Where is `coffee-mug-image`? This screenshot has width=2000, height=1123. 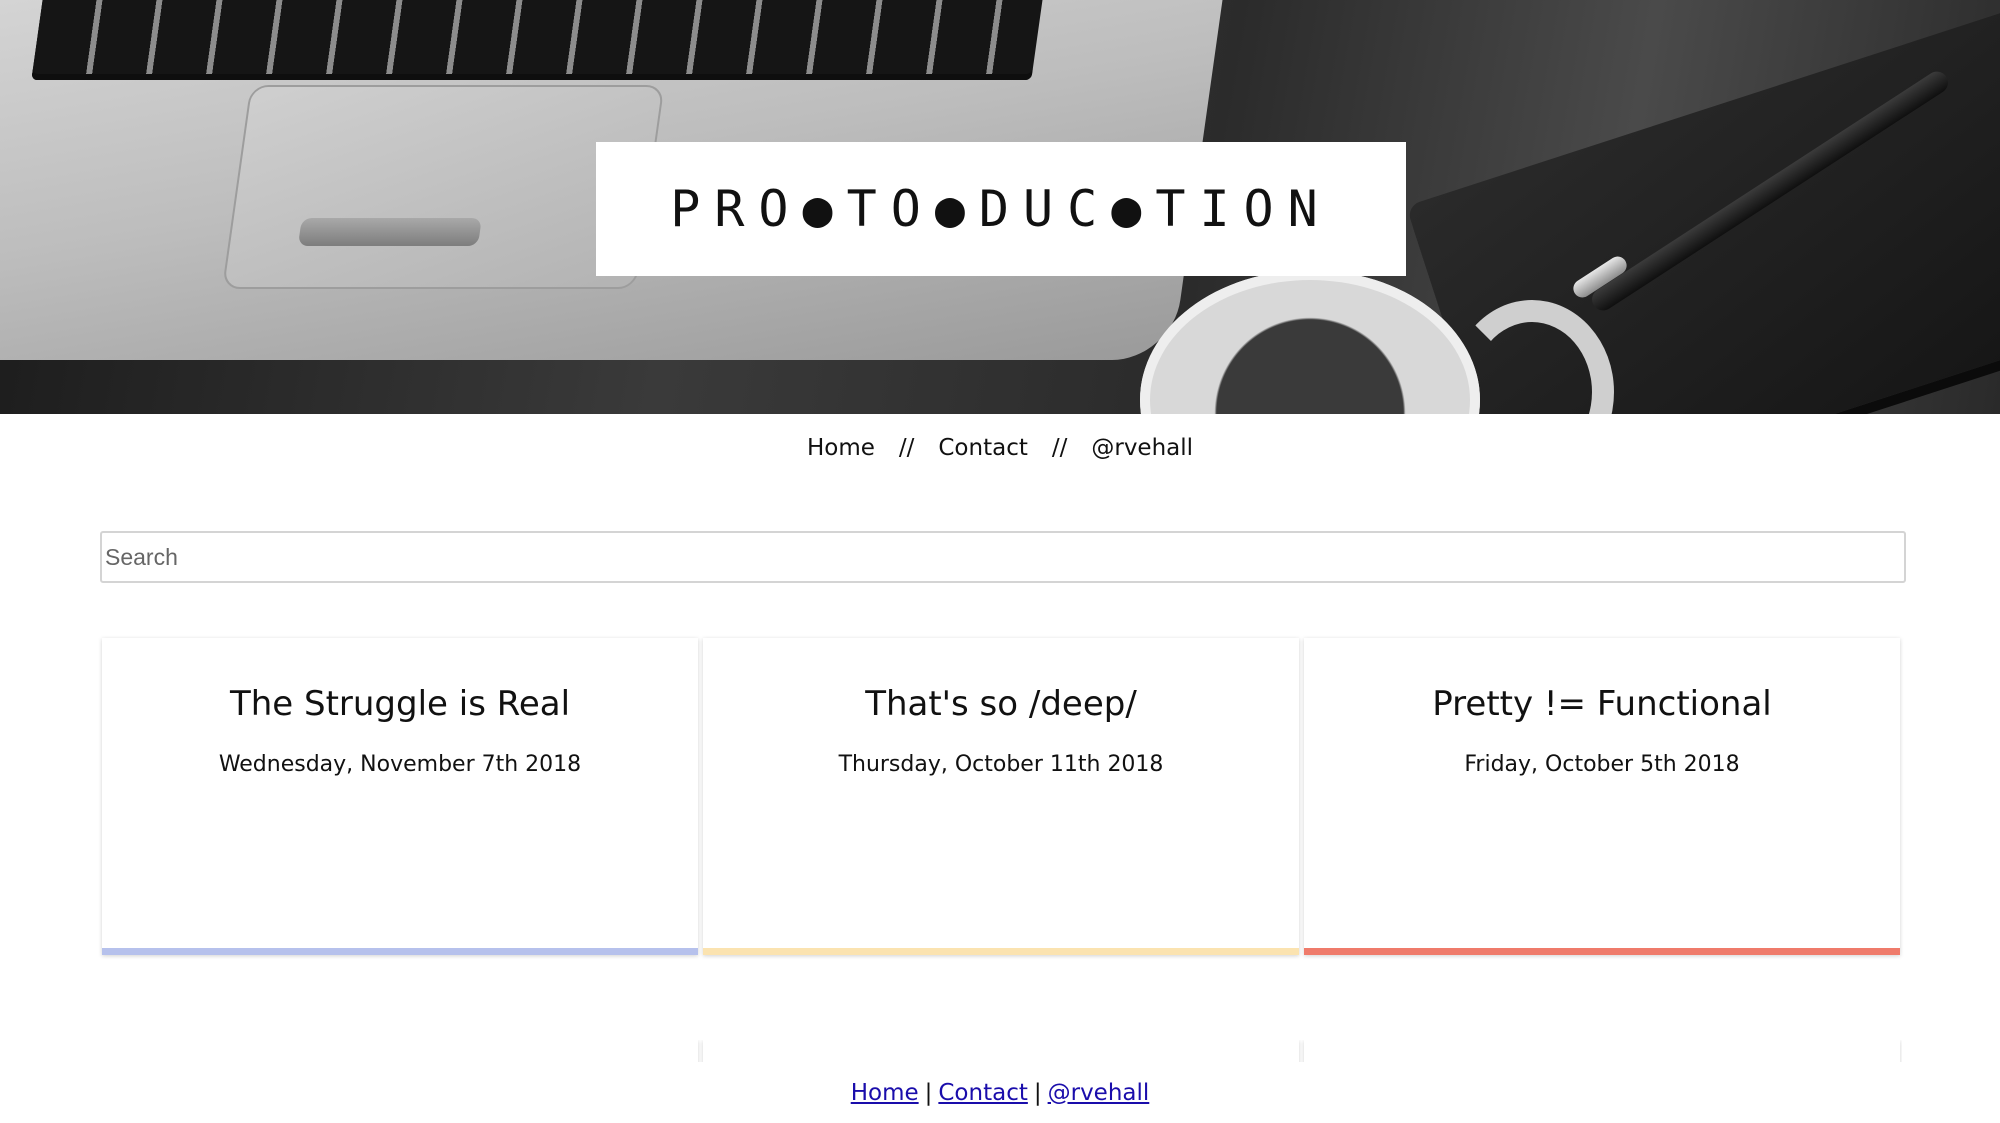
coffee-mug-image is located at coordinates (1310, 342).